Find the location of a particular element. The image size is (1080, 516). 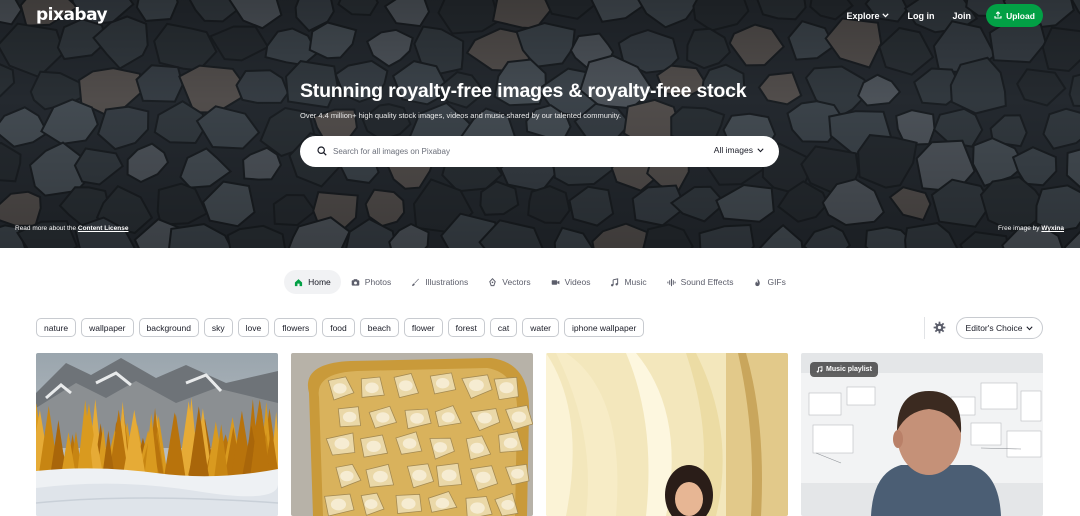

snowy-forest-image is located at coordinates (157, 434).